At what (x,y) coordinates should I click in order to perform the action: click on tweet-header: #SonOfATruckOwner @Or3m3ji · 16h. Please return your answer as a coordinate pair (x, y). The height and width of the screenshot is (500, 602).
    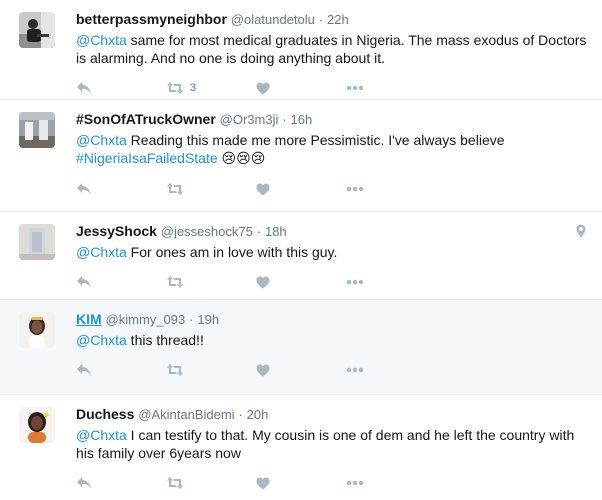
    Looking at the image, I should click on (334, 119).